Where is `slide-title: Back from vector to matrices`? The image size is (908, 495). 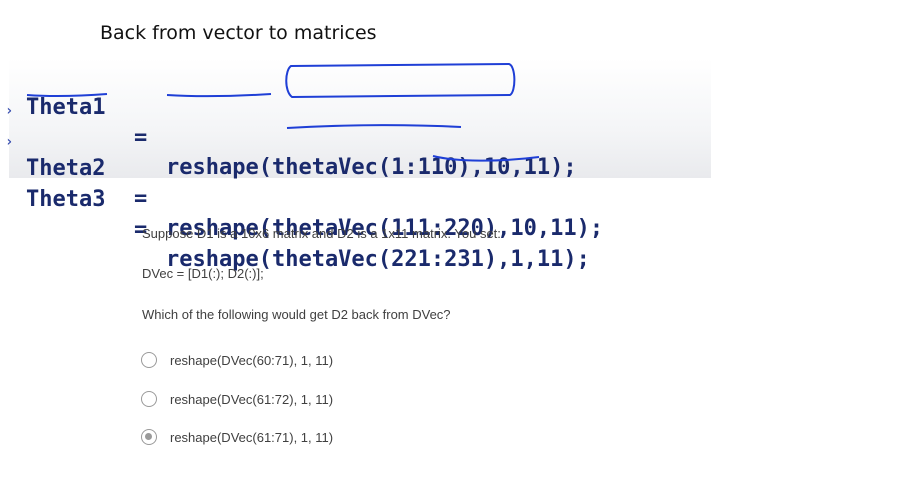 slide-title: Back from vector to matrices is located at coordinates (238, 33).